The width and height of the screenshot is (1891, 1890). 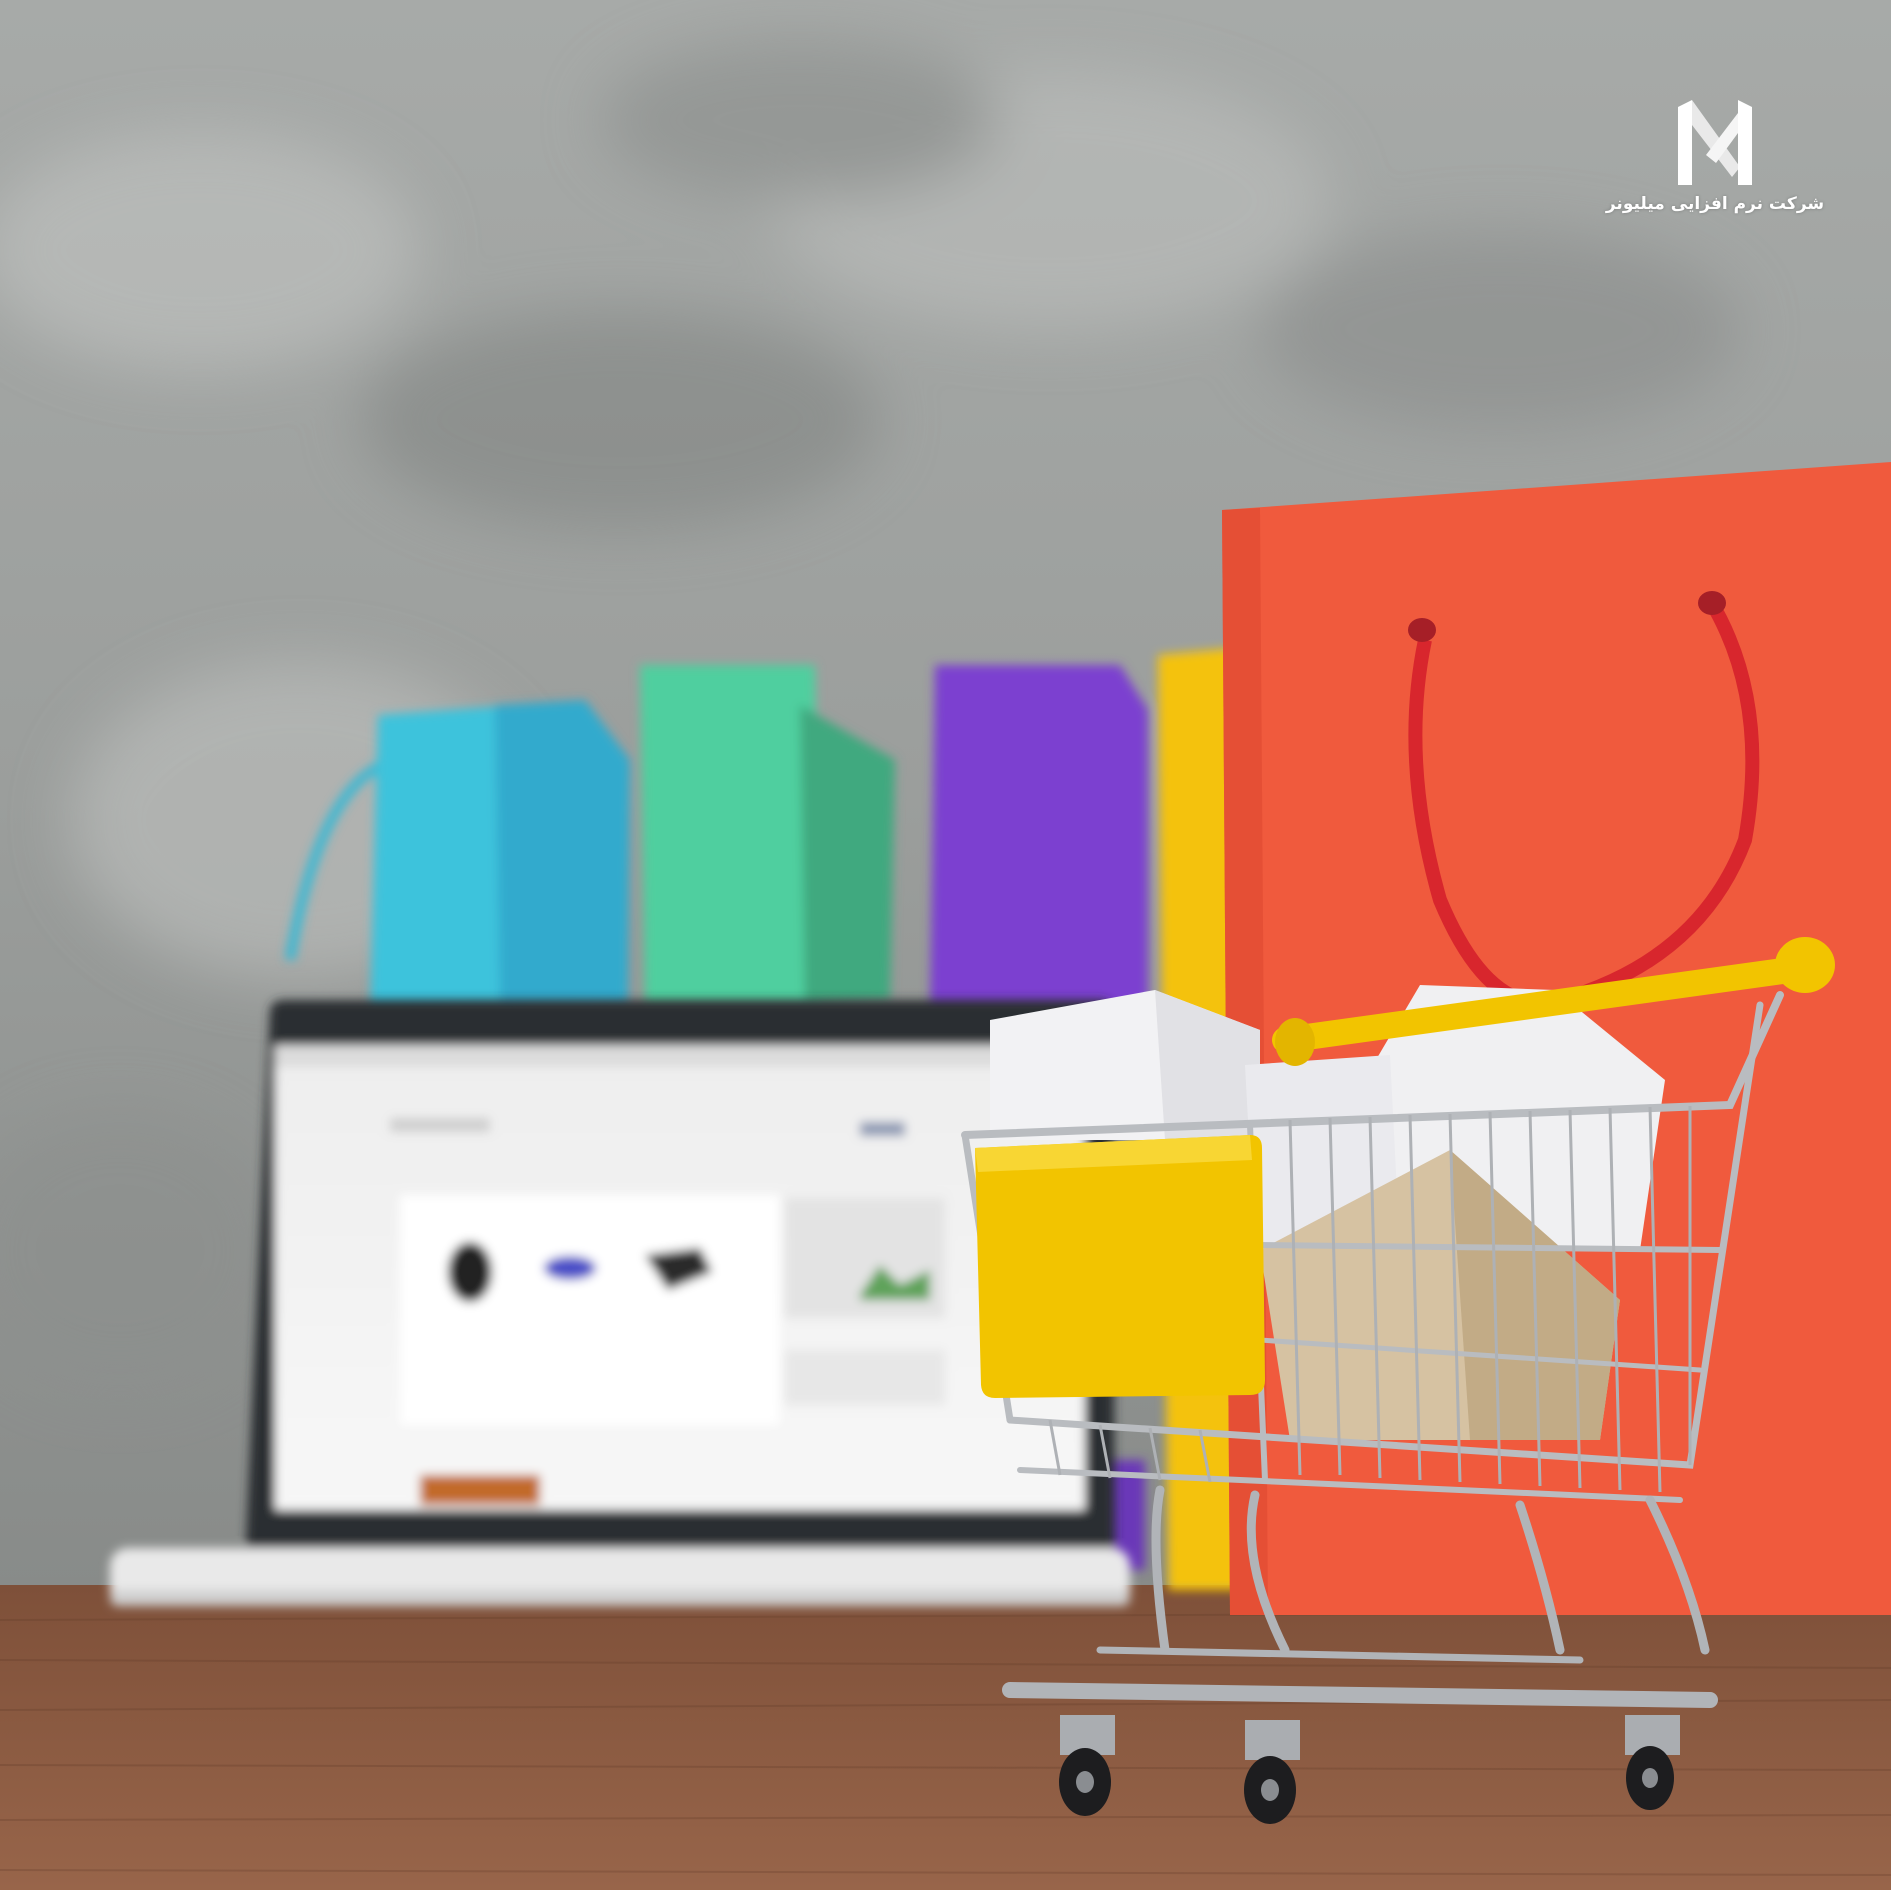 I want to click on purple-bag, so click(x=1039, y=837).